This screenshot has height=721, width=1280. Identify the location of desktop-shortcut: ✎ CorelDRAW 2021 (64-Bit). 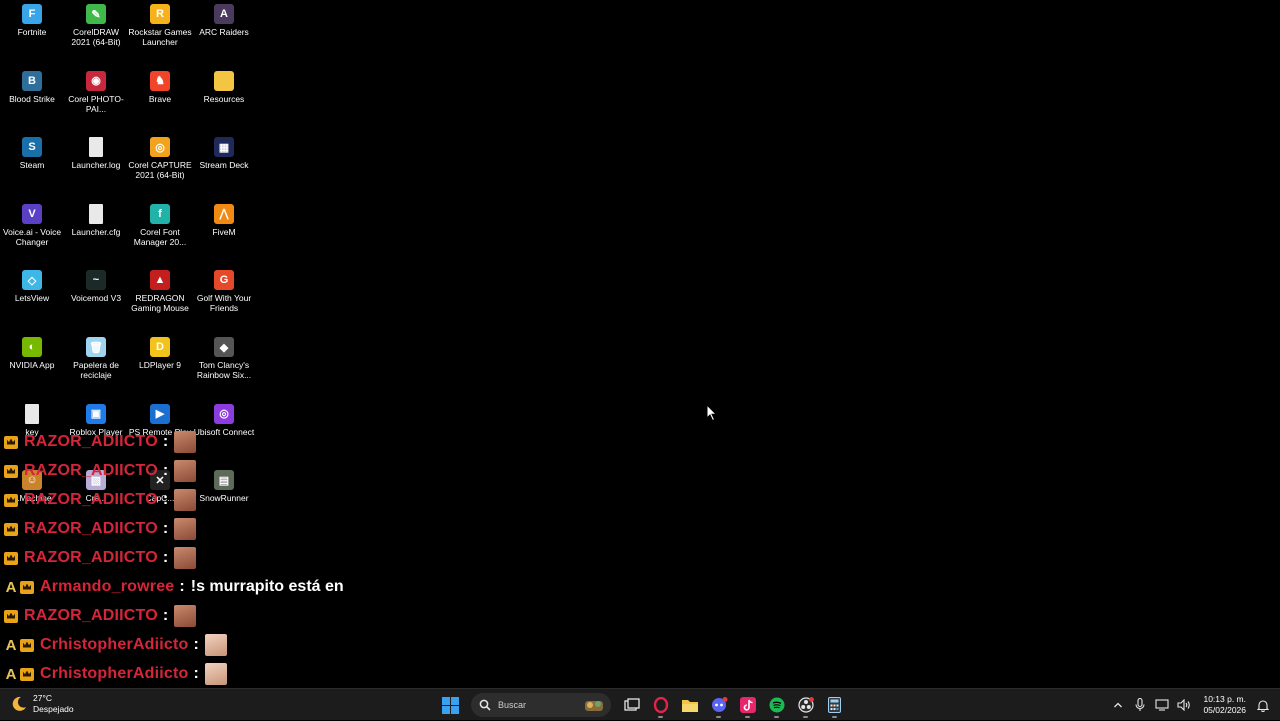
(96, 33).